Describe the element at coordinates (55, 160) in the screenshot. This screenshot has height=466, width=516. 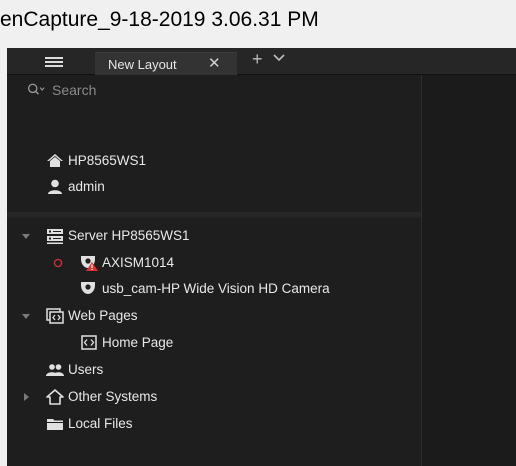
I see `home-icon` at that location.